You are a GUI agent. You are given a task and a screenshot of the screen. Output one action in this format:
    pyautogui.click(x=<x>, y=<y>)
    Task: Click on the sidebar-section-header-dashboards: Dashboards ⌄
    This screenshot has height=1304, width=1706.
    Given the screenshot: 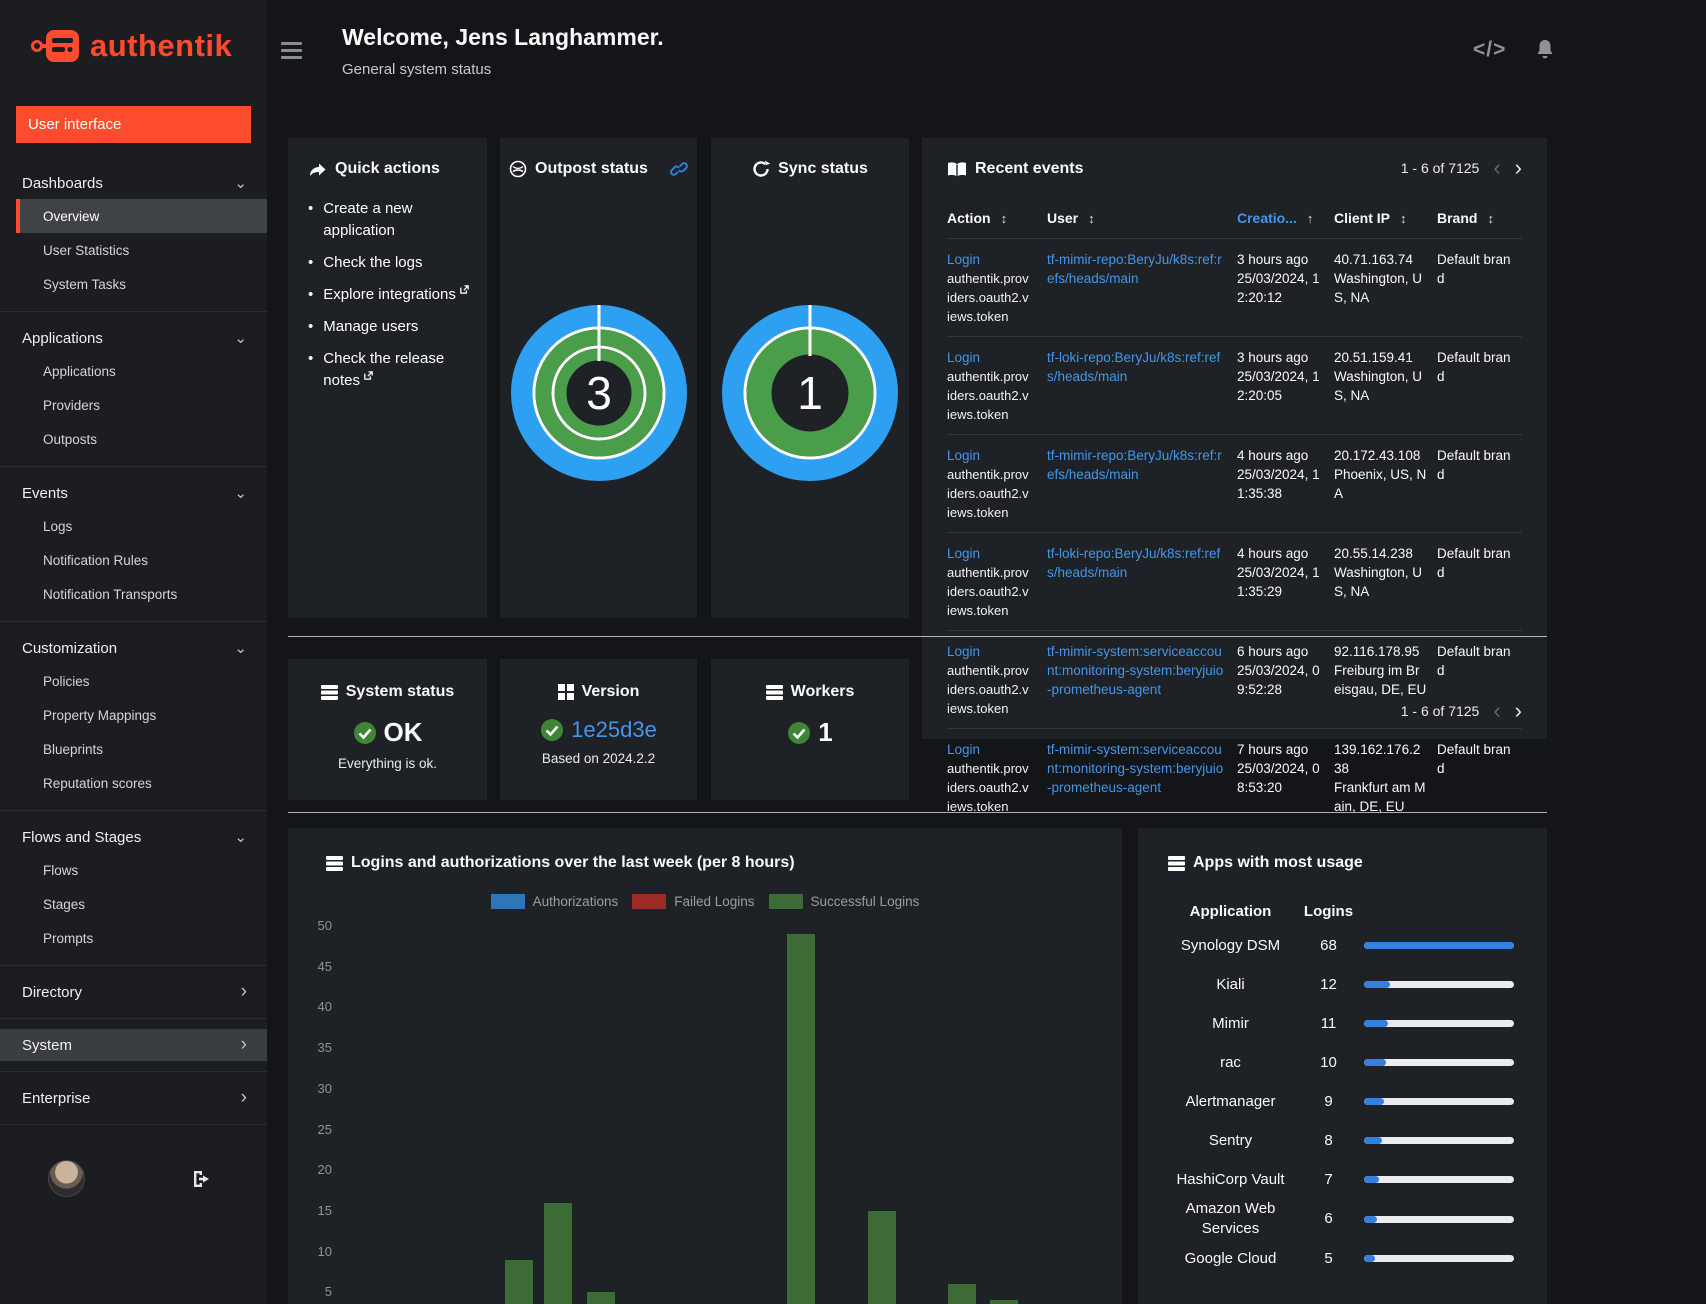 What is the action you would take?
    pyautogui.click(x=133, y=183)
    